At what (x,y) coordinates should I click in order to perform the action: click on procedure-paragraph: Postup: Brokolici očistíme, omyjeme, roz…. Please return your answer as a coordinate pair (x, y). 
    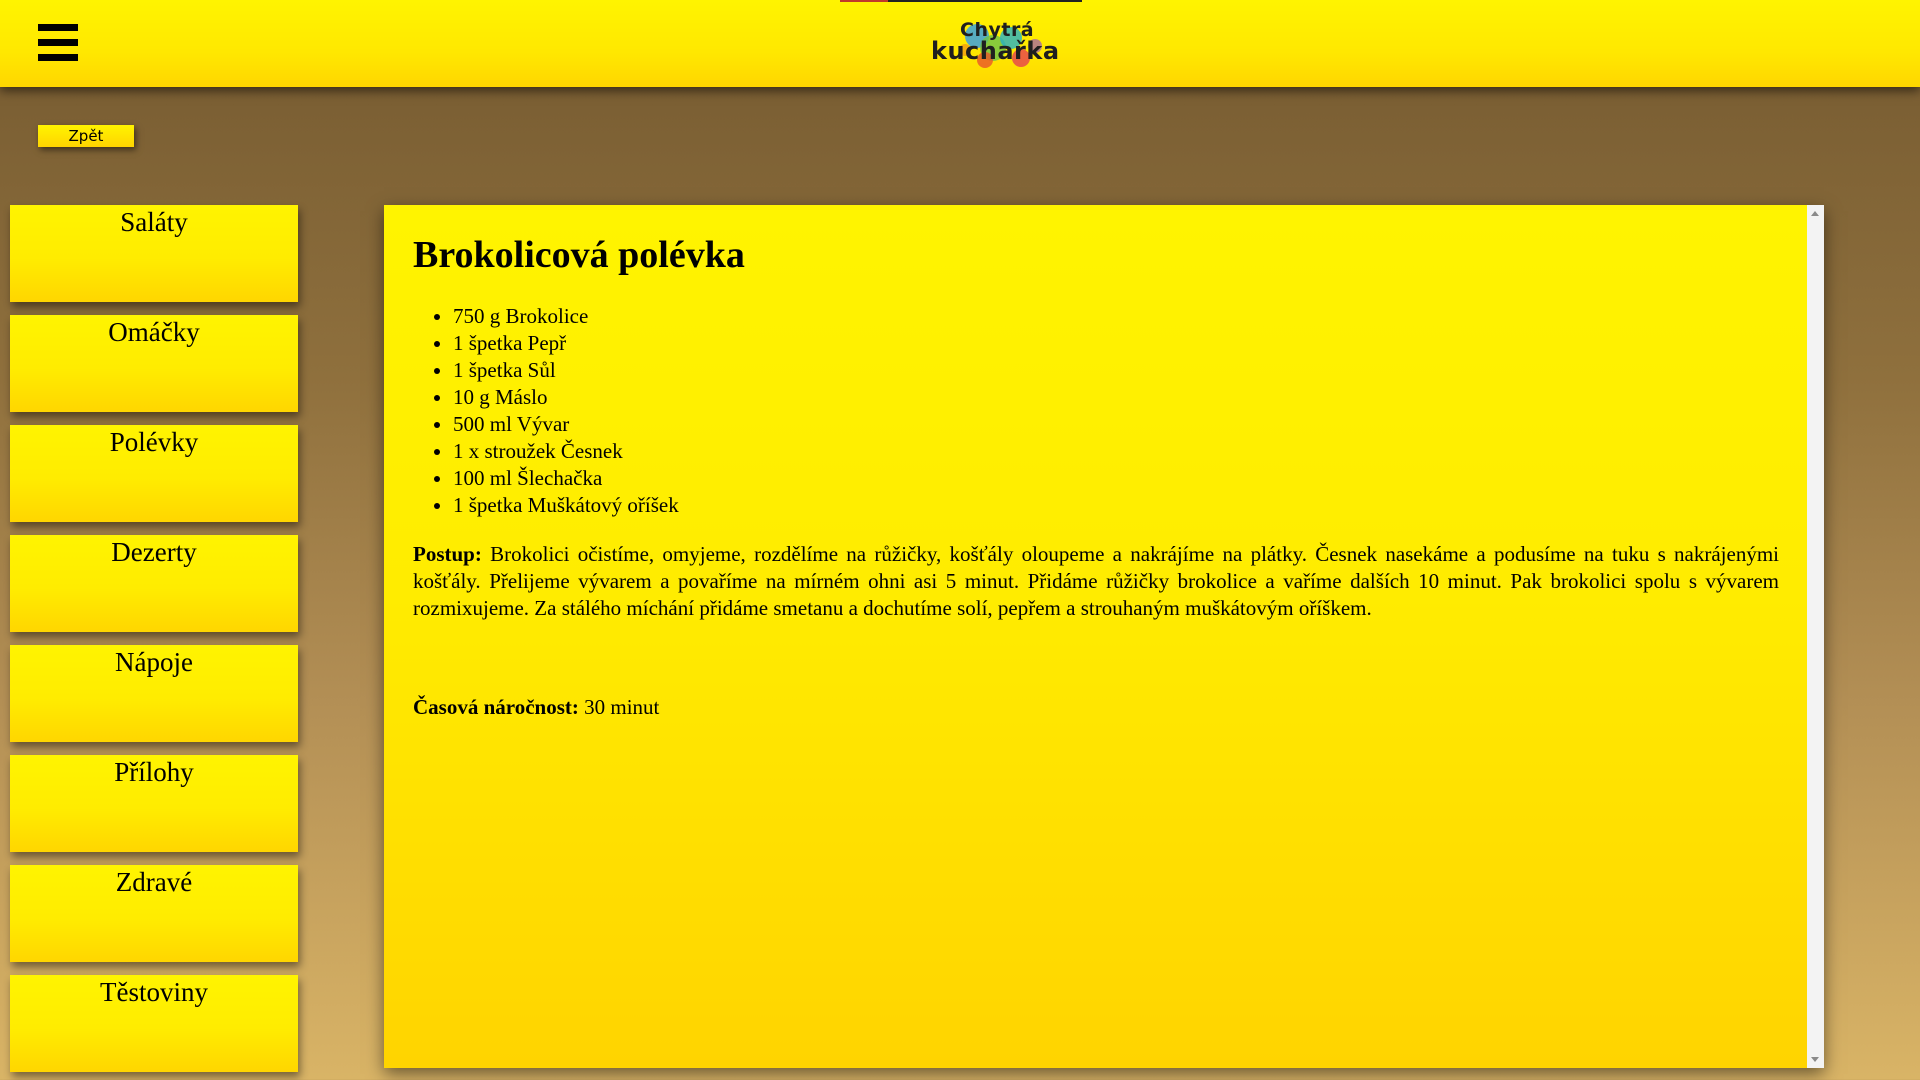
    Looking at the image, I should click on (1096, 581).